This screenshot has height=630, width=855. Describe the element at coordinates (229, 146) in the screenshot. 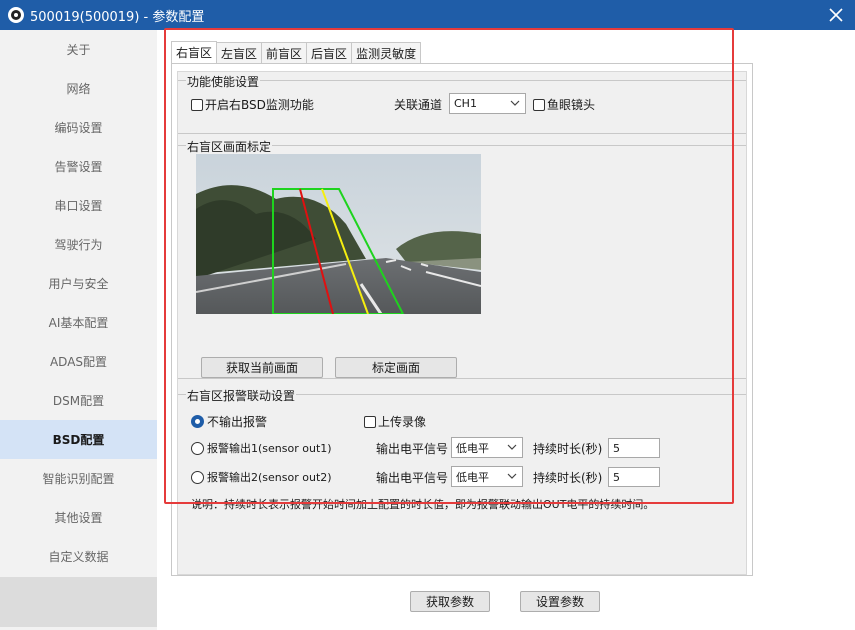

I see `calibration-title: 右盲区画面标定` at that location.